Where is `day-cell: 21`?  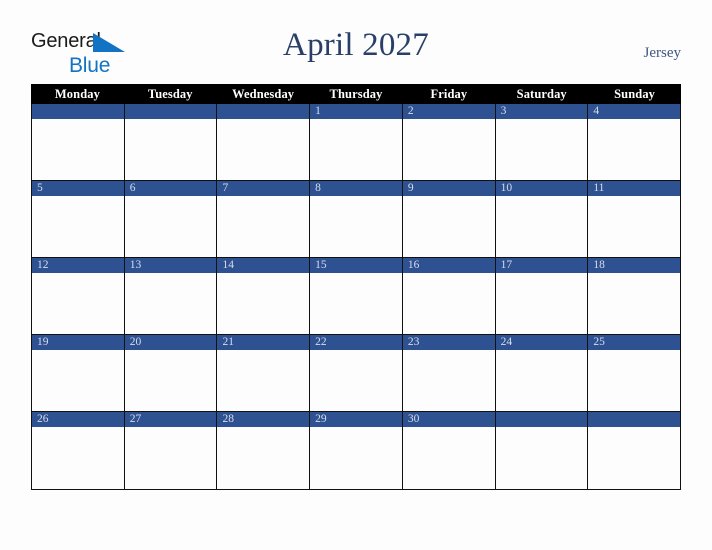 day-cell: 21 is located at coordinates (264, 373).